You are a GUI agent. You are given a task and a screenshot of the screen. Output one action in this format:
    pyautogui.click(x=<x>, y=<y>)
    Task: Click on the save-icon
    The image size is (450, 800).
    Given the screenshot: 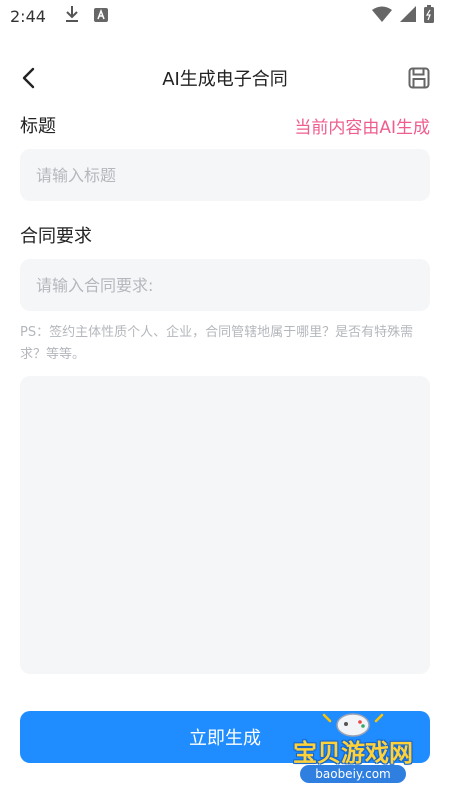 What is the action you would take?
    pyautogui.click(x=419, y=78)
    